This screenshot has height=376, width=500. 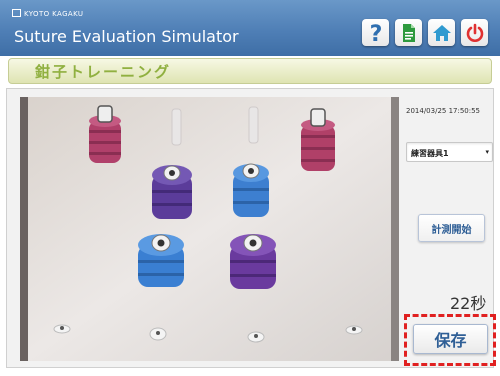 I want to click on app-title: Suture Evaluation Simulator, so click(x=126, y=36).